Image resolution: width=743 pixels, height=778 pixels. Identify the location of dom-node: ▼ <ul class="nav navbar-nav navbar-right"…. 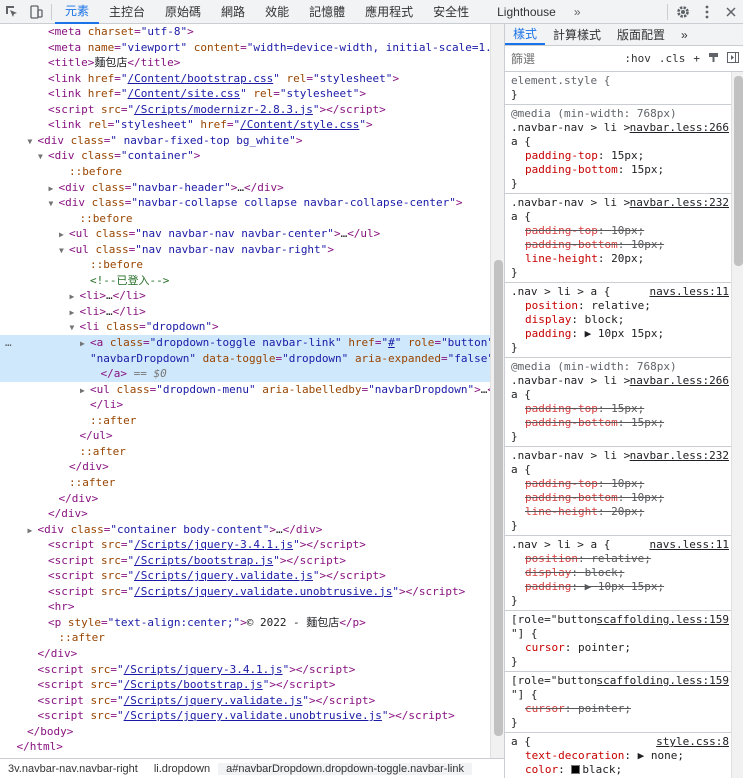
(245, 250).